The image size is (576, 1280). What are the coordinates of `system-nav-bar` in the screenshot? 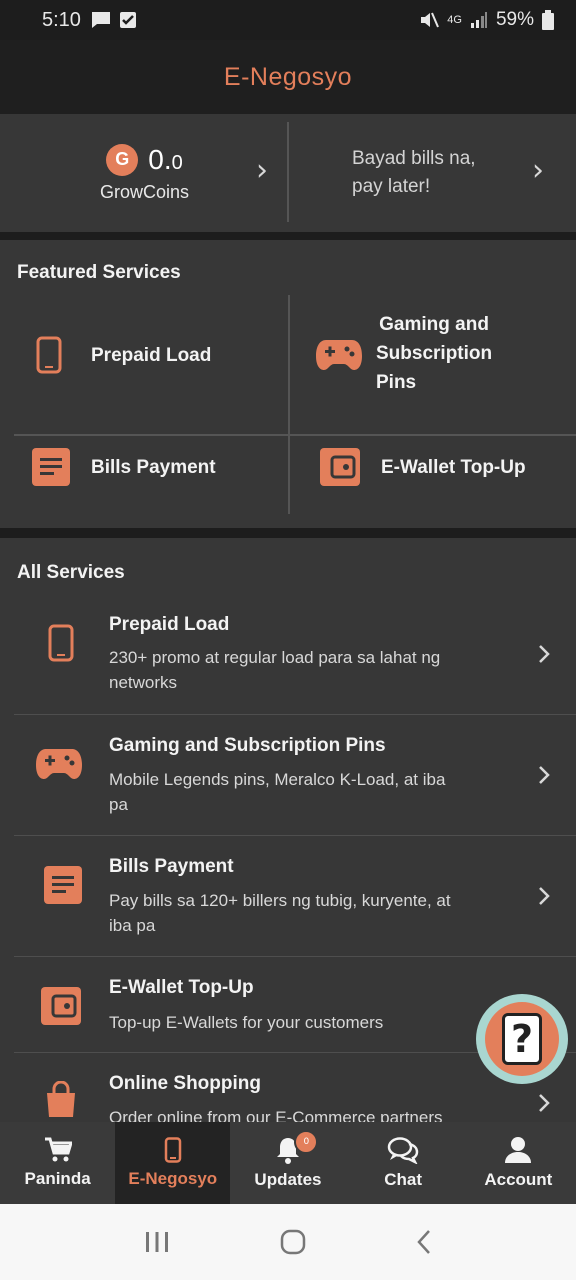 It's located at (288, 1242).